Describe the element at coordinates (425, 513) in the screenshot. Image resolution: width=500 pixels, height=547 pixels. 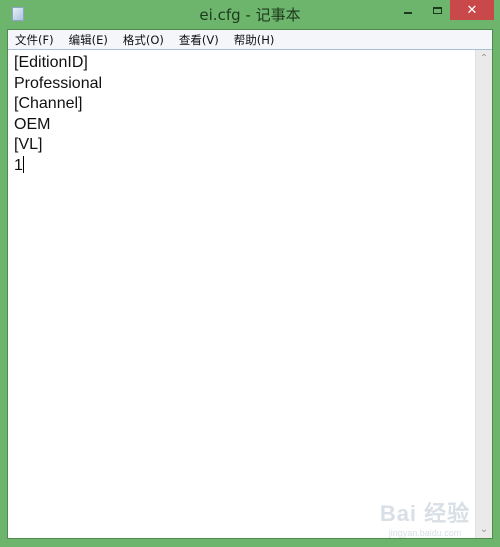
I see `watermark-logo: Bai 经验` at that location.